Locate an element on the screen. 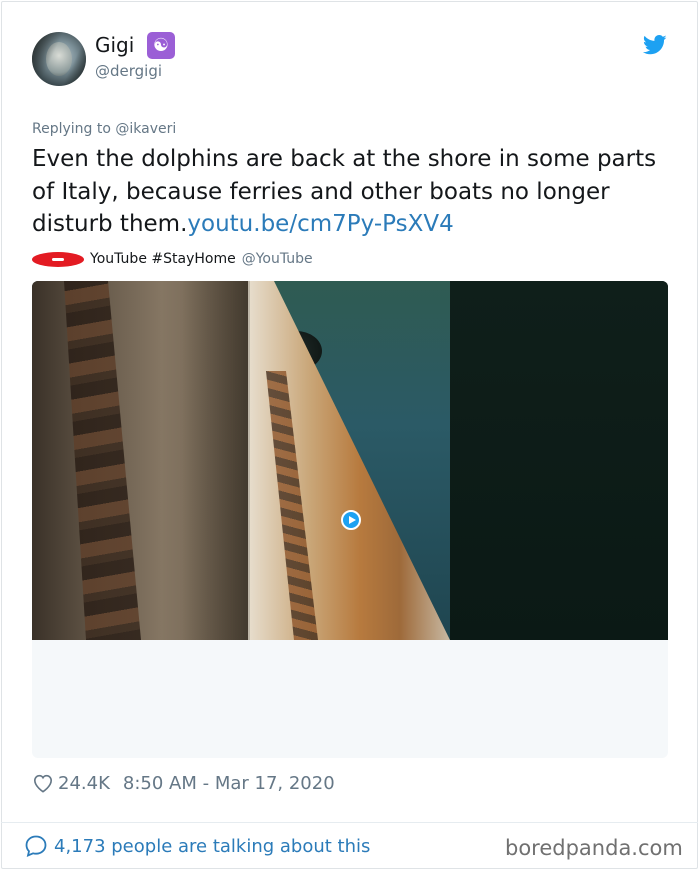  tweet-meta: 24.4K 8:50 AM - Mar 17, 2020 is located at coordinates (183, 783).